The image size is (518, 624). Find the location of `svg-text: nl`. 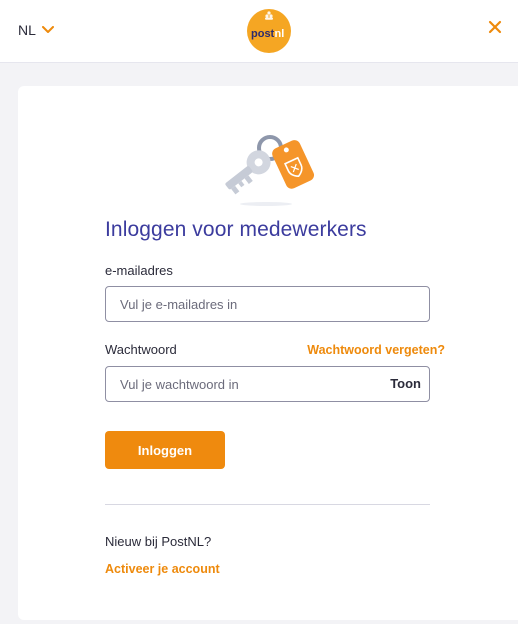

svg-text: nl is located at coordinates (280, 34).